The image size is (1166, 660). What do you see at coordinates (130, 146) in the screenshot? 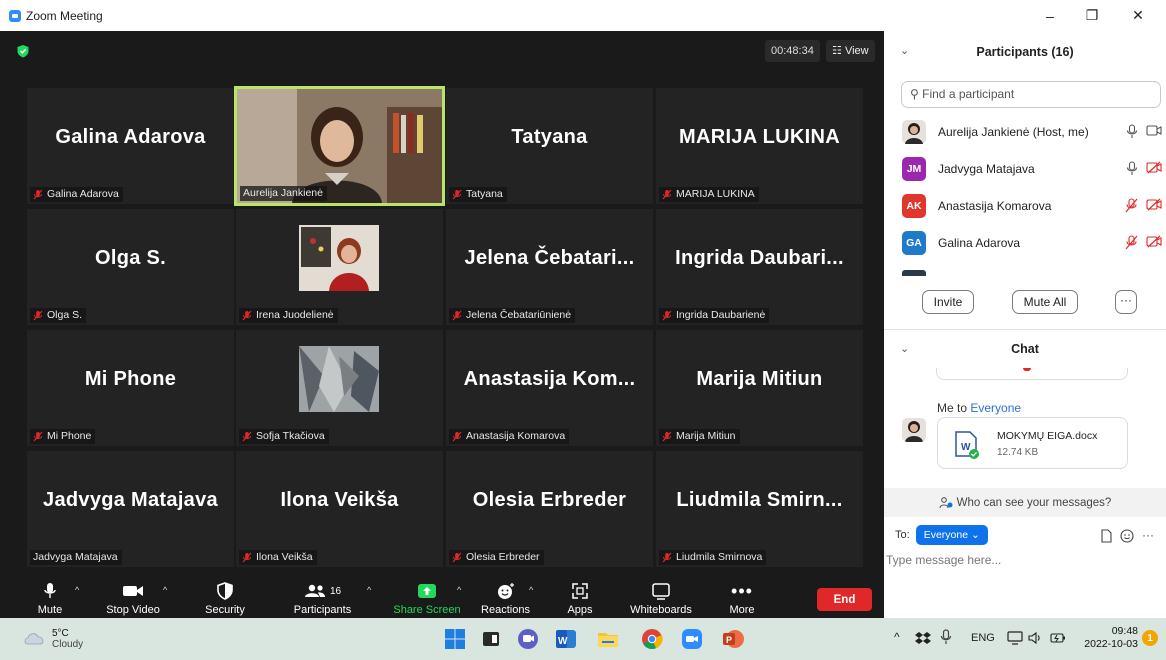
I see `participant-video-tile: Galina Adarova Galina Adarova` at bounding box center [130, 146].